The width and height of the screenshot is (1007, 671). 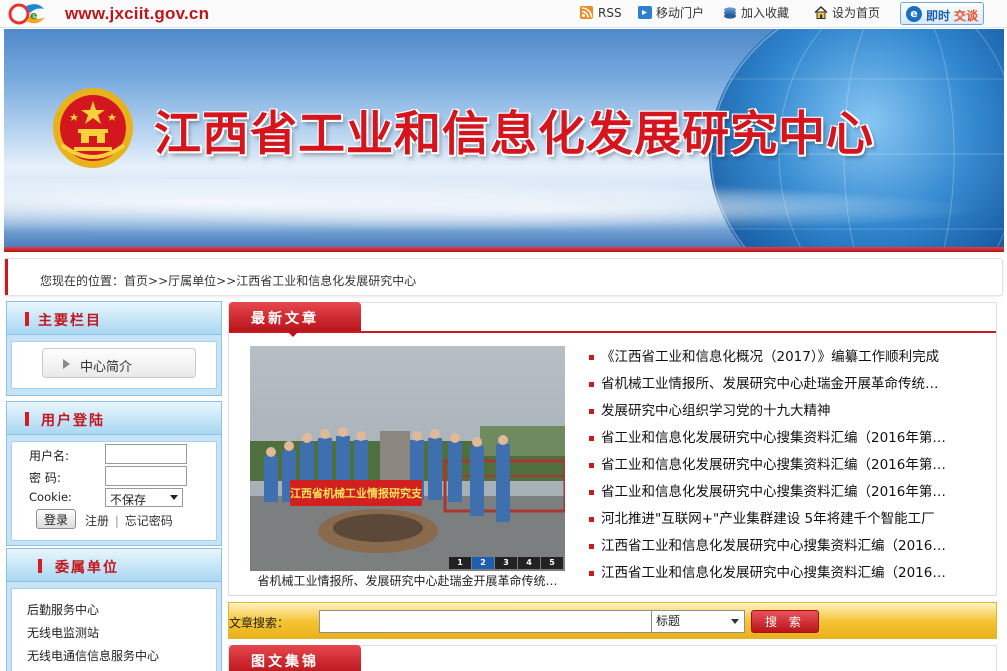 What do you see at coordinates (70, 321) in the screenshot?
I see `main-sections-title: 主要栏目` at bounding box center [70, 321].